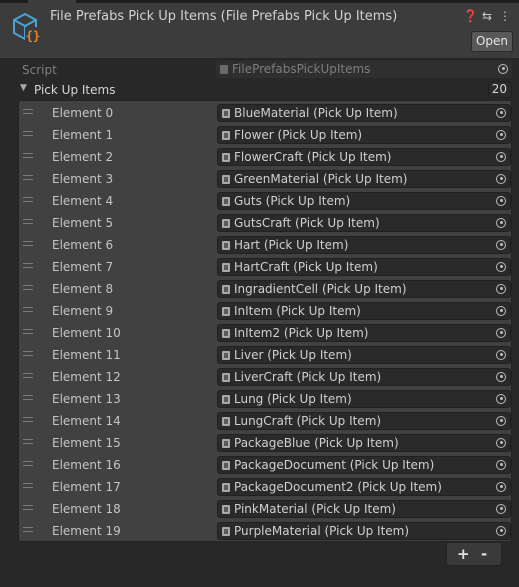 The width and height of the screenshot is (519, 587). Describe the element at coordinates (492, 41) in the screenshot. I see `open-button: Open` at that location.